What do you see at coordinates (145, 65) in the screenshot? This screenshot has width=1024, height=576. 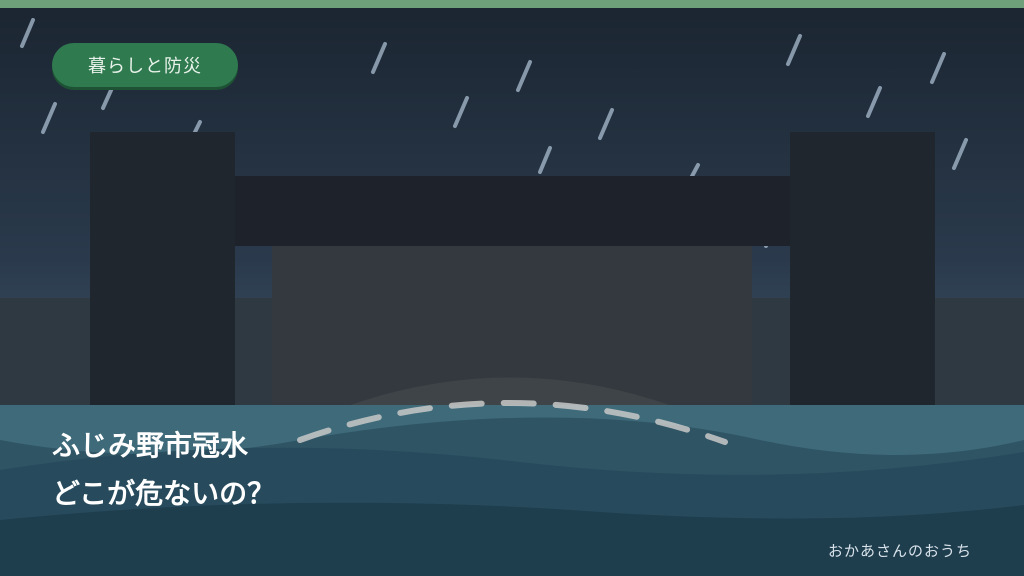 I see `category-badge: 暮らしと防災` at bounding box center [145, 65].